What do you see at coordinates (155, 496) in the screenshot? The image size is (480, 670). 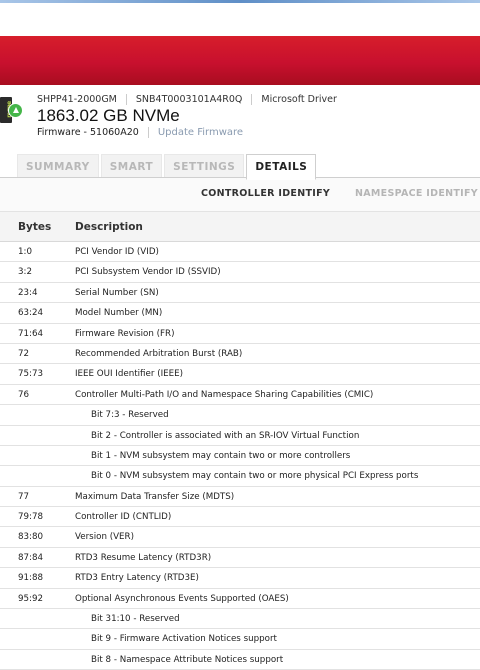 I see `row-description: Maximum Data Transfer Size (MDTS)` at bounding box center [155, 496].